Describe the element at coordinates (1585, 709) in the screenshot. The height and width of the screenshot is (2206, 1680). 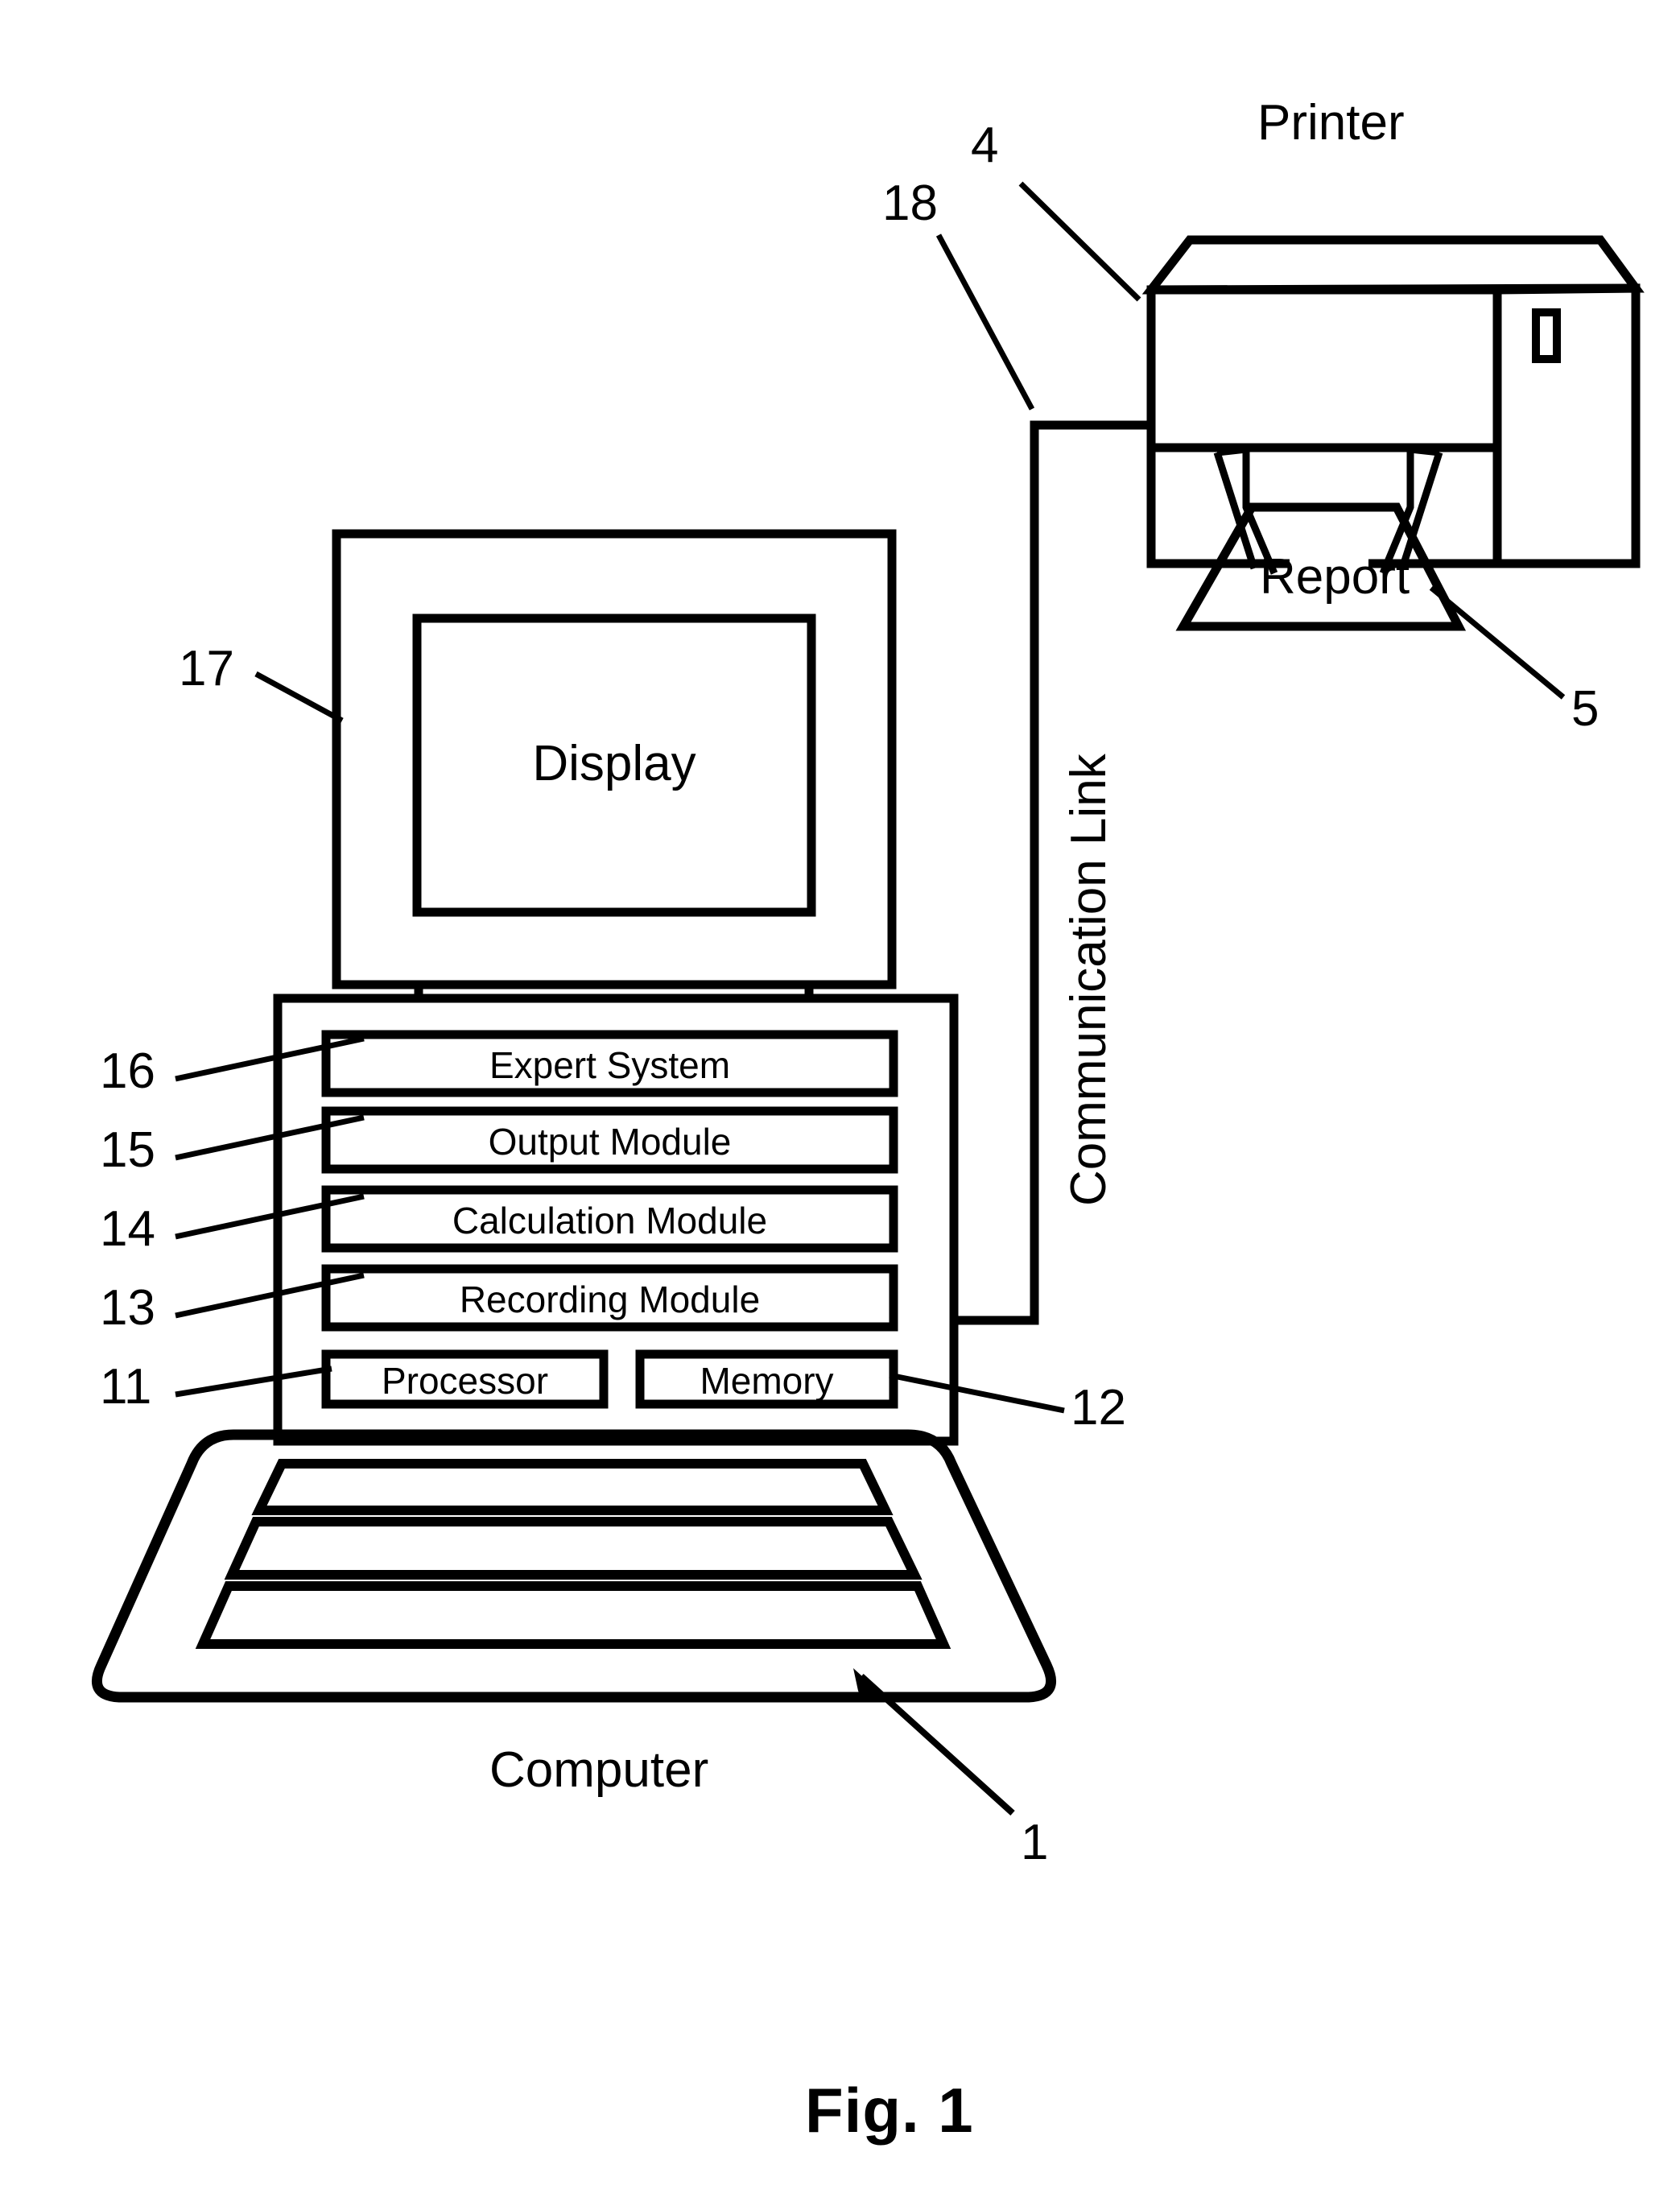
I see `ref-numeral-5: 5` at that location.